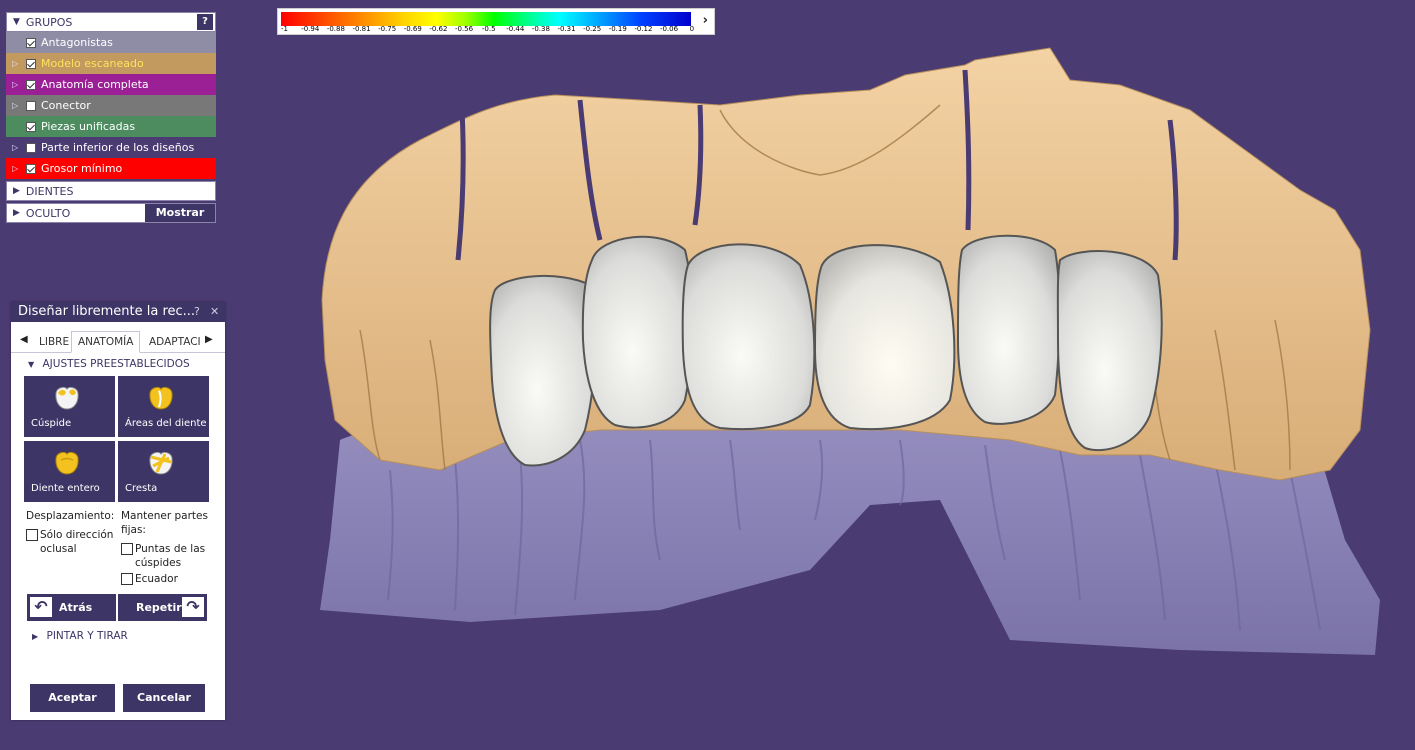 This screenshot has height=750, width=1415. What do you see at coordinates (48, 213) in the screenshot?
I see `hidden-section-label: OCULTO` at bounding box center [48, 213].